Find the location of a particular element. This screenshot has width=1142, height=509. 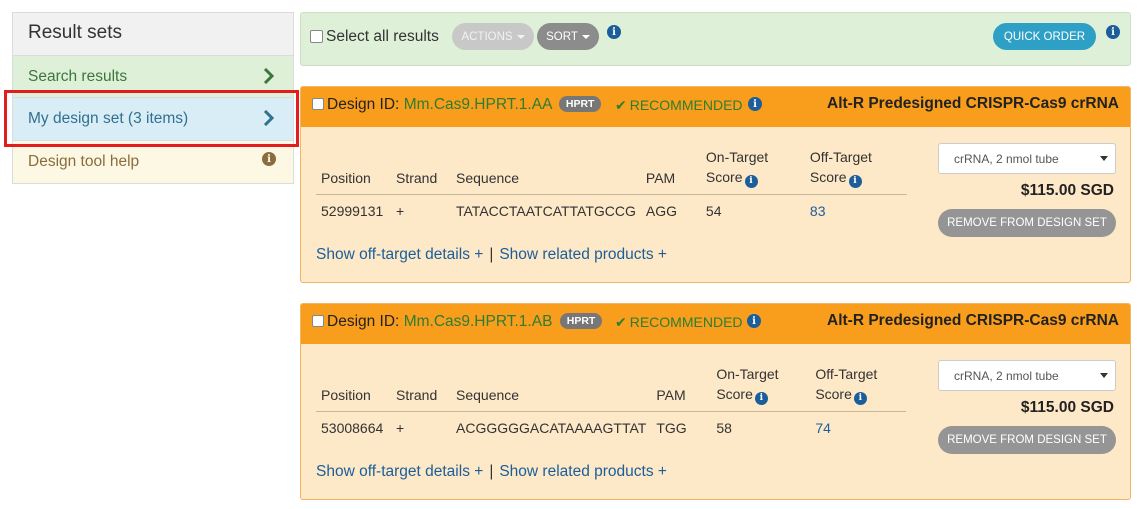

design-id: Design ID: Mm.Cas9.HPRT.1.AA HPRT is located at coordinates (464, 105).